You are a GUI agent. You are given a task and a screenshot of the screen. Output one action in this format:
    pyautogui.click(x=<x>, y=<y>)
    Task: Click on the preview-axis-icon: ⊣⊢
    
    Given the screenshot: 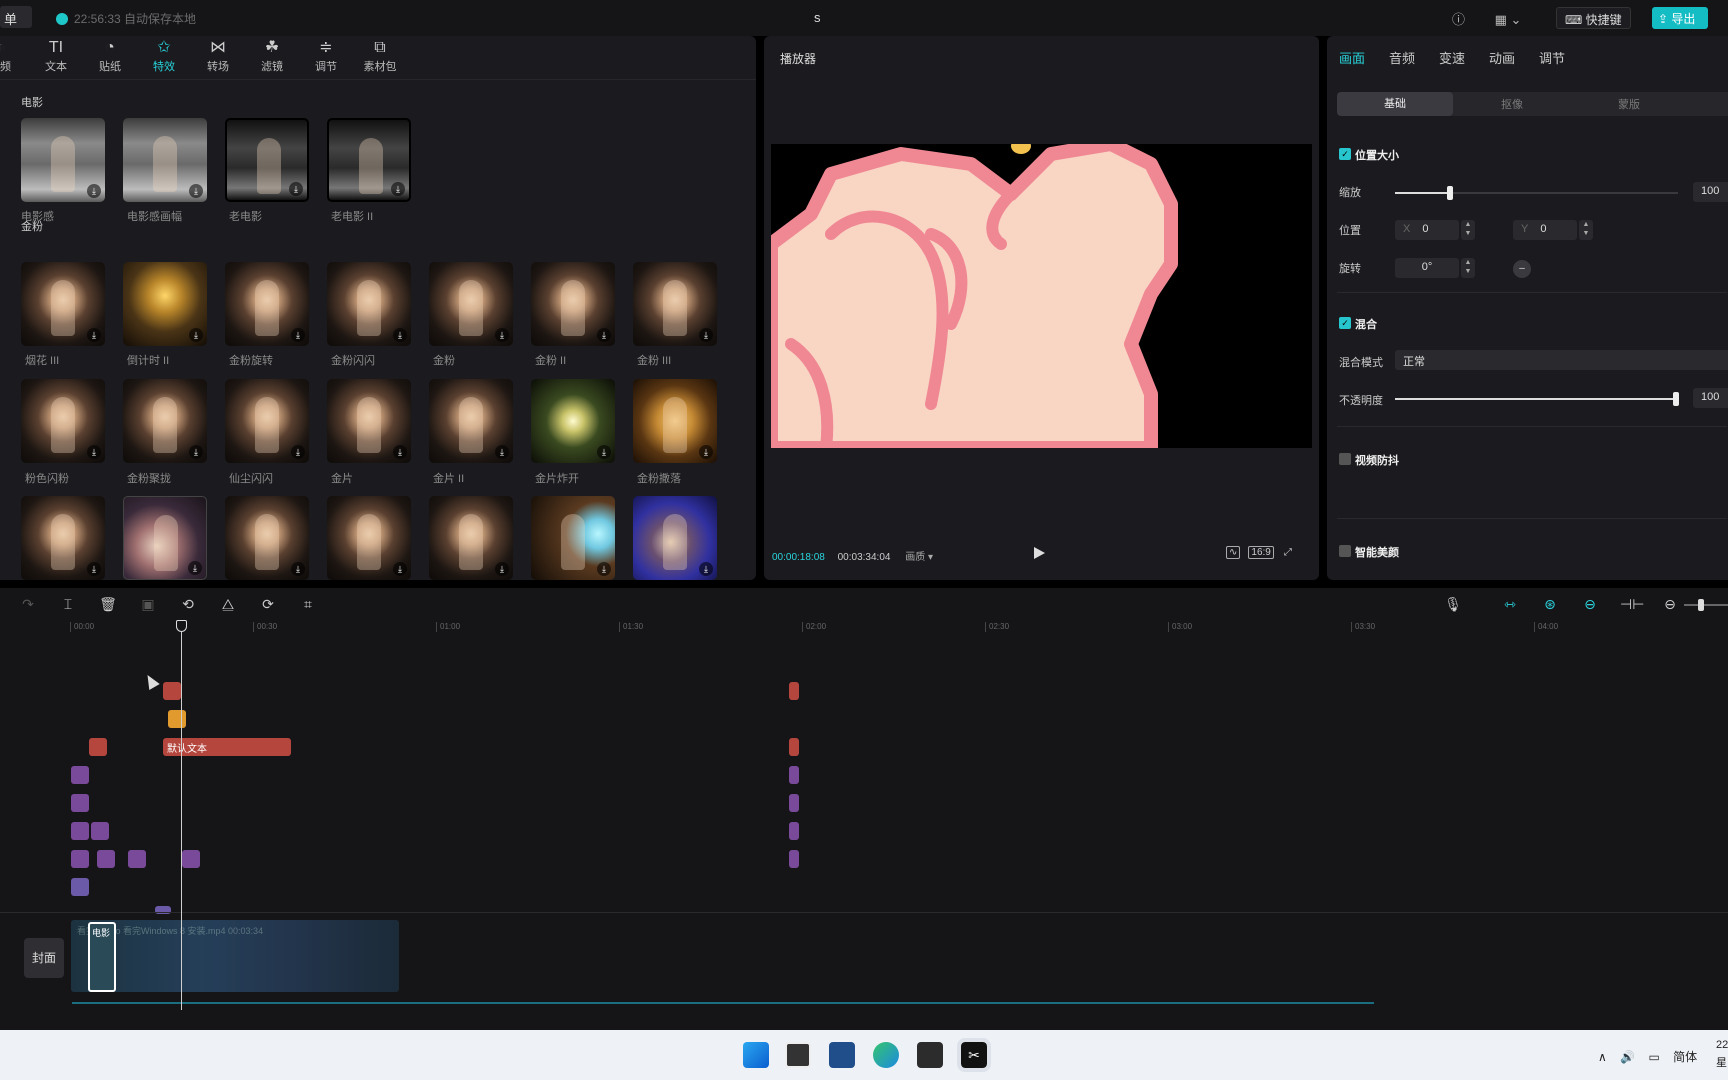 What is the action you would take?
    pyautogui.click(x=1632, y=604)
    